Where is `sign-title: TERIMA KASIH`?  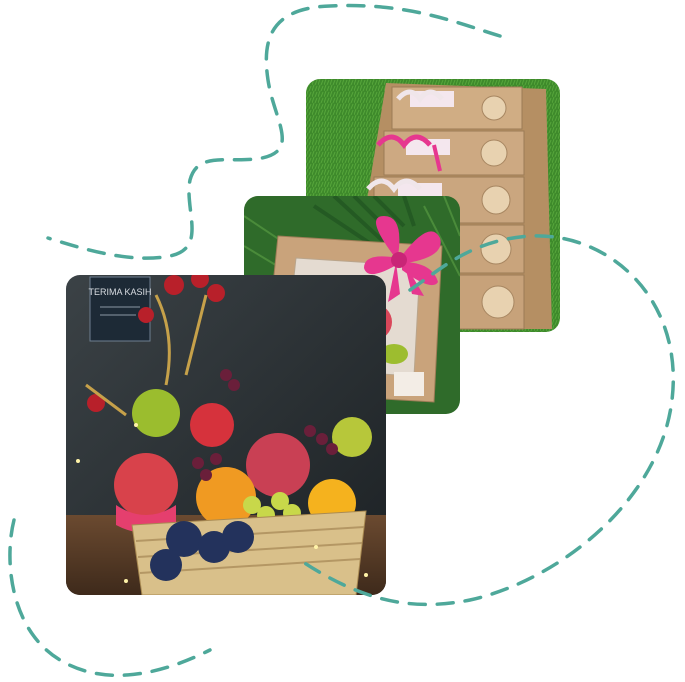 sign-title: TERIMA KASIH is located at coordinates (119, 292).